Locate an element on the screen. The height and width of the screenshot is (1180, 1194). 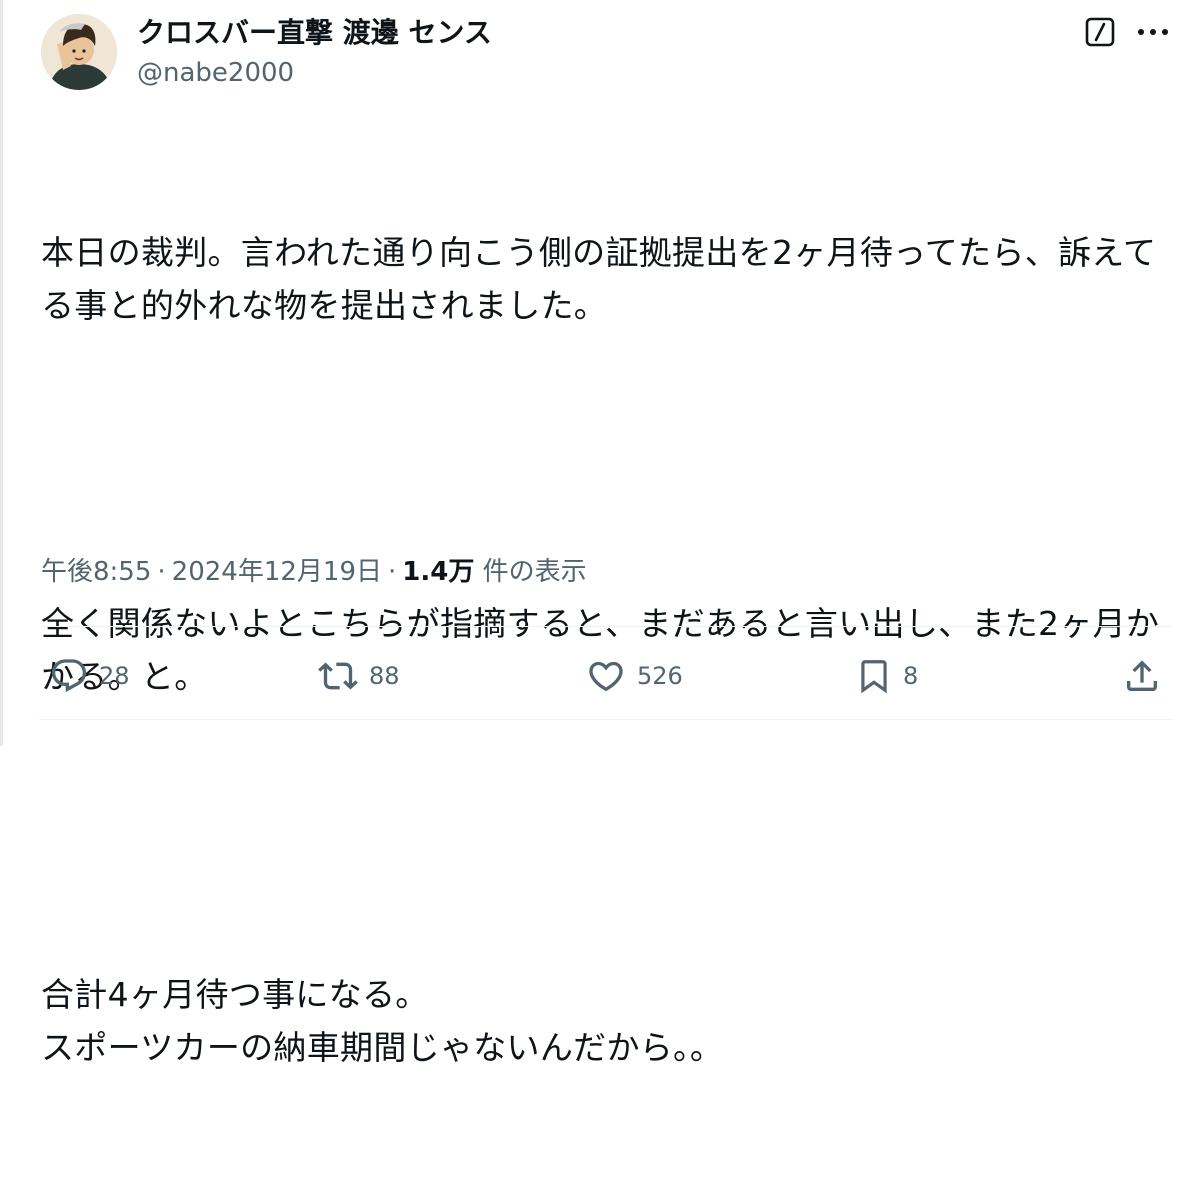
share-button is located at coordinates (1142, 676).